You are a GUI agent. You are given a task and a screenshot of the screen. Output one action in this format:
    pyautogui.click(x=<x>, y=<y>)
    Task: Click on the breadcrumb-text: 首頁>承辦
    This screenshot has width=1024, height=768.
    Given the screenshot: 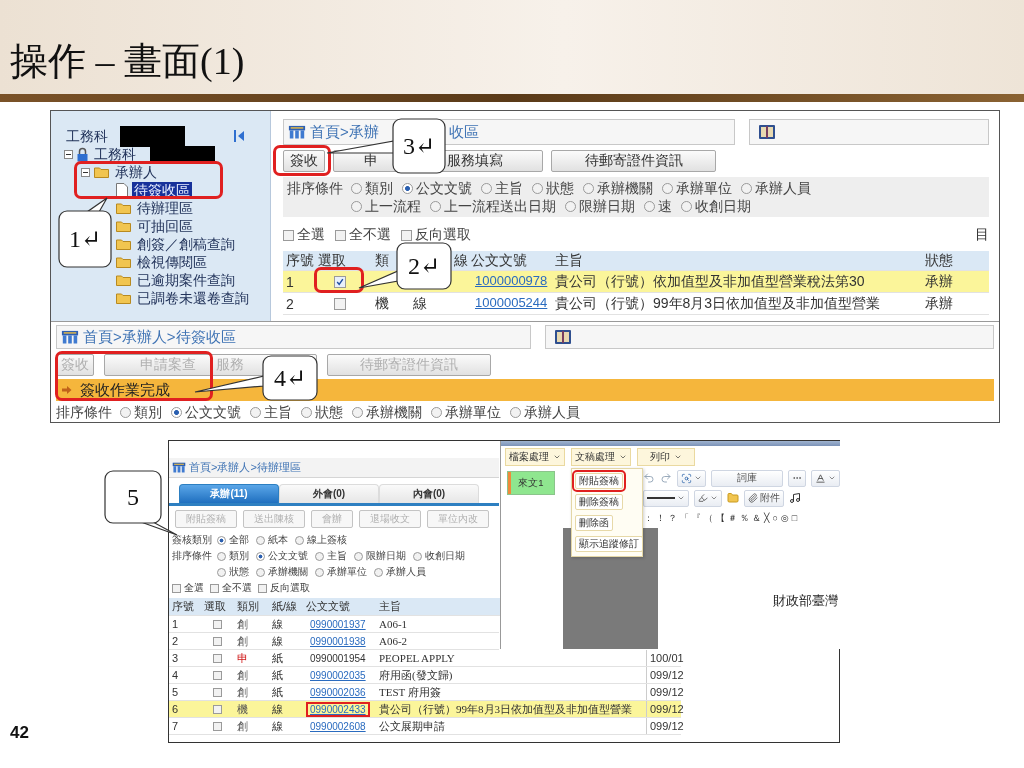 What is the action you would take?
    pyautogui.click(x=344, y=132)
    